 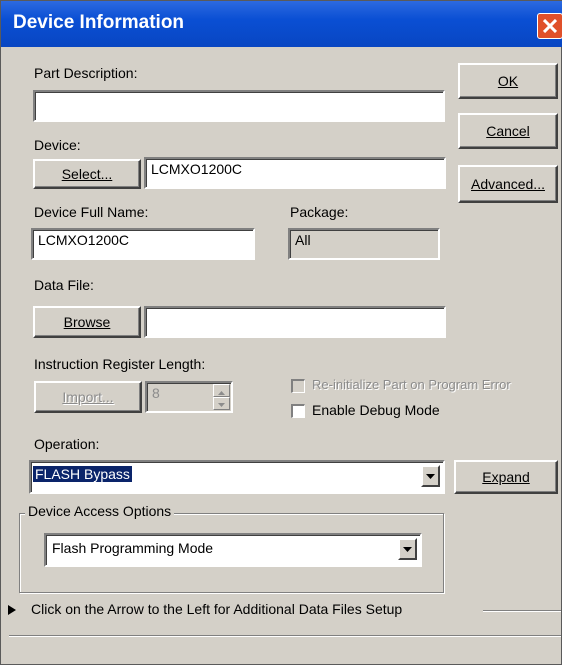 I want to click on operation-selected-value: FLASH Bypass, so click(x=82, y=474).